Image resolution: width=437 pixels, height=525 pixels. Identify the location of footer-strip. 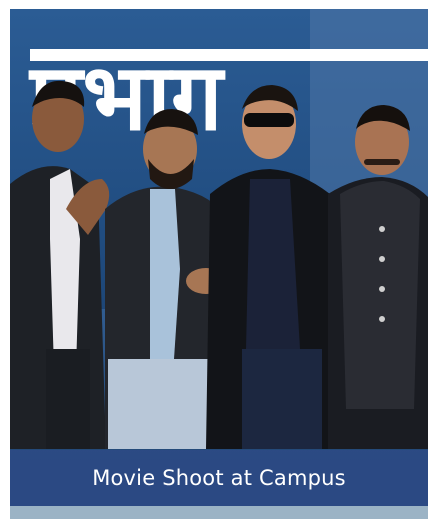
(219, 512).